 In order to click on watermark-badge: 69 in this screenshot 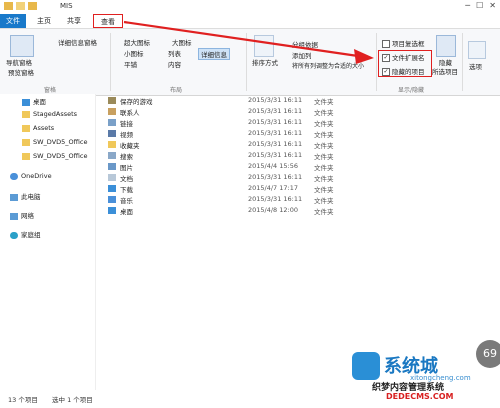, I will do `click(488, 354)`.